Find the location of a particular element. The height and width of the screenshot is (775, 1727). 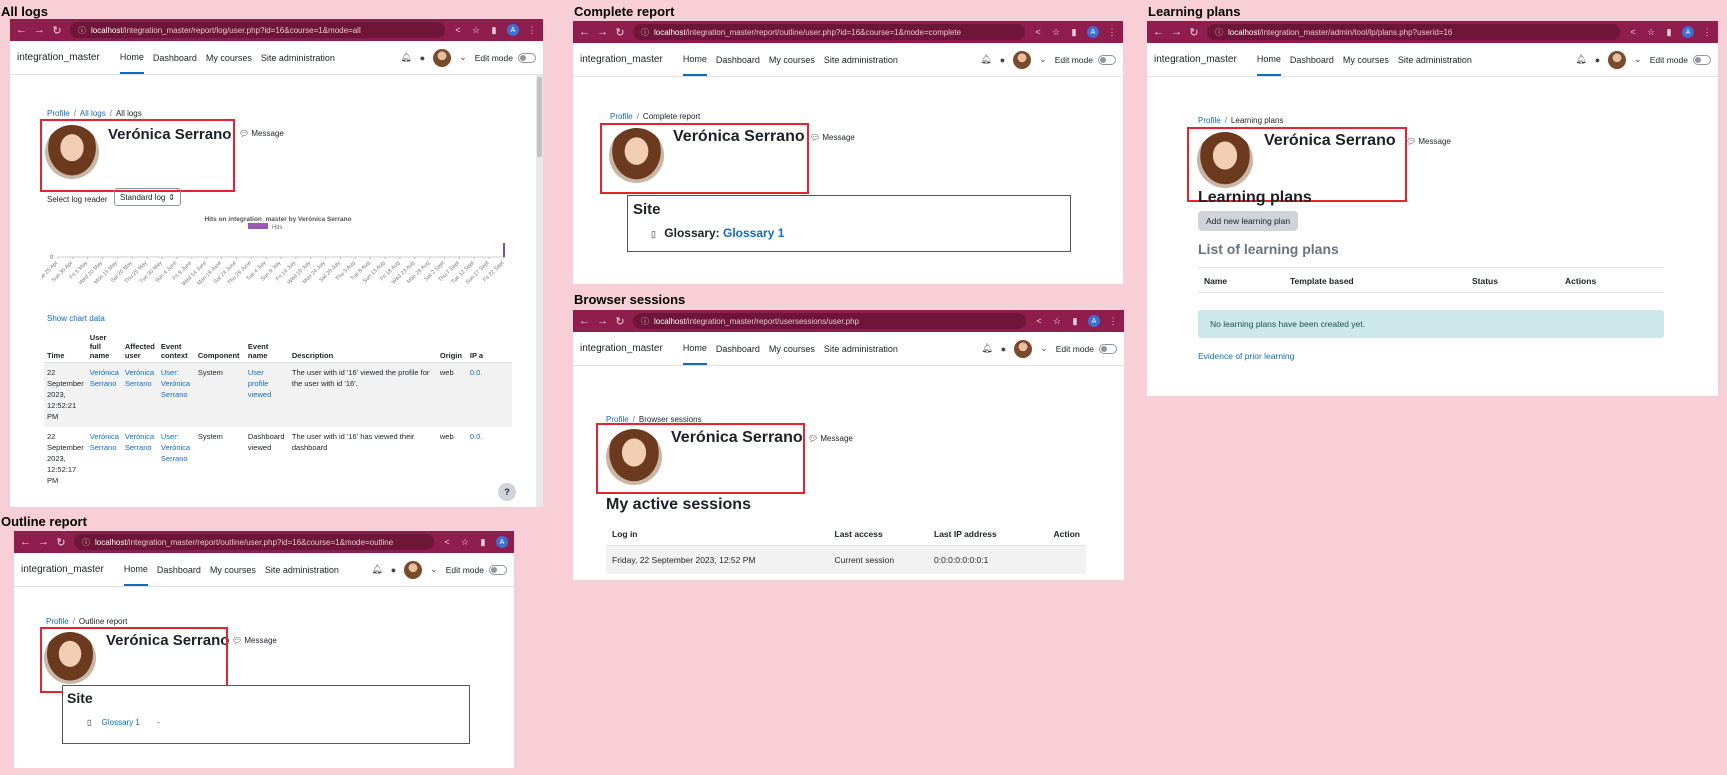

add-learning-plan-button: Add new learning plan is located at coordinates (1248, 221).